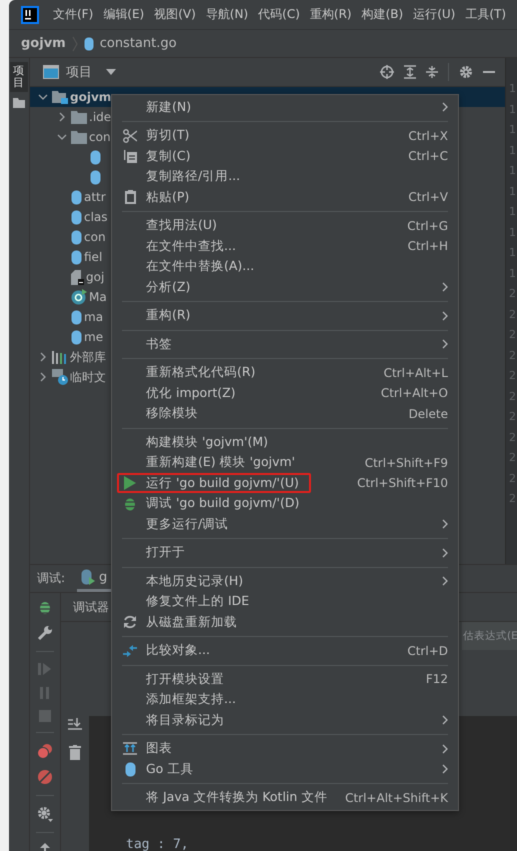 The height and width of the screenshot is (851, 517). Describe the element at coordinates (428, 156) in the screenshot. I see `shortcut-label: Ctrl+C` at that location.